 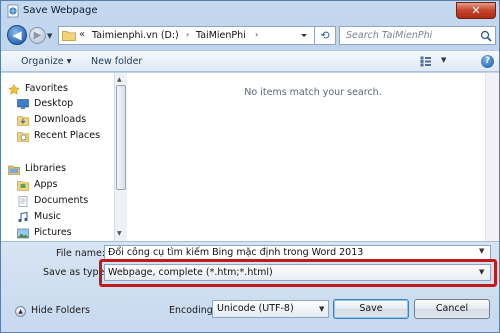 I want to click on save-as-type-label: Save as type:, so click(x=75, y=272).